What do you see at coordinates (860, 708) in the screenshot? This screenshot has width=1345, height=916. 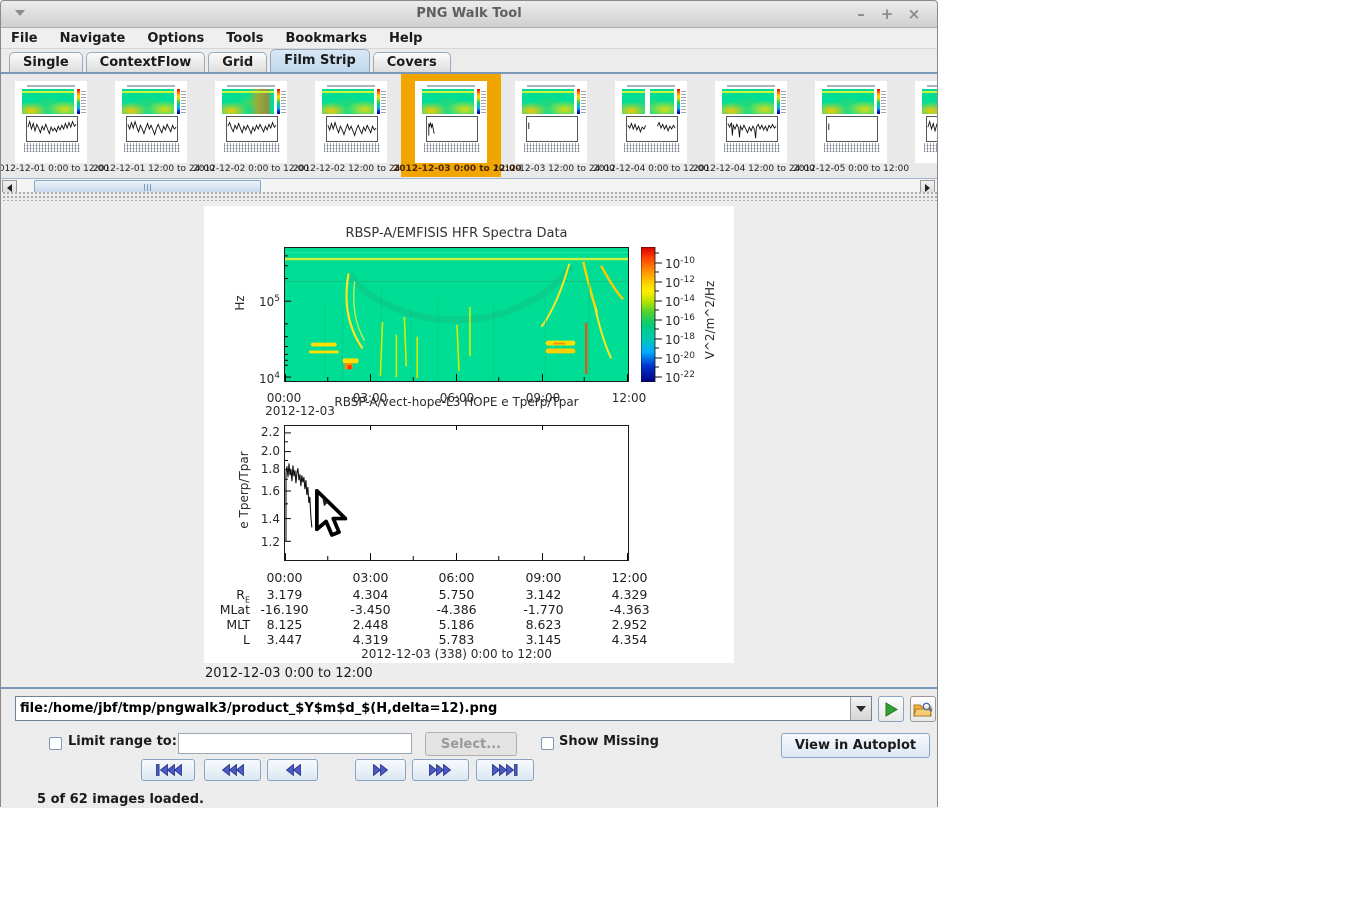 I see `combobox-dropdown-button` at bounding box center [860, 708].